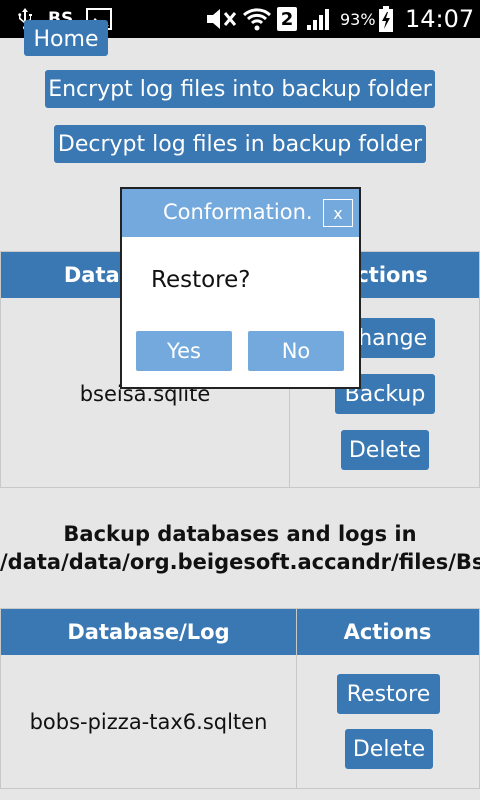 This screenshot has width=480, height=800. I want to click on sim-slot-icon: 2, so click(287, 19).